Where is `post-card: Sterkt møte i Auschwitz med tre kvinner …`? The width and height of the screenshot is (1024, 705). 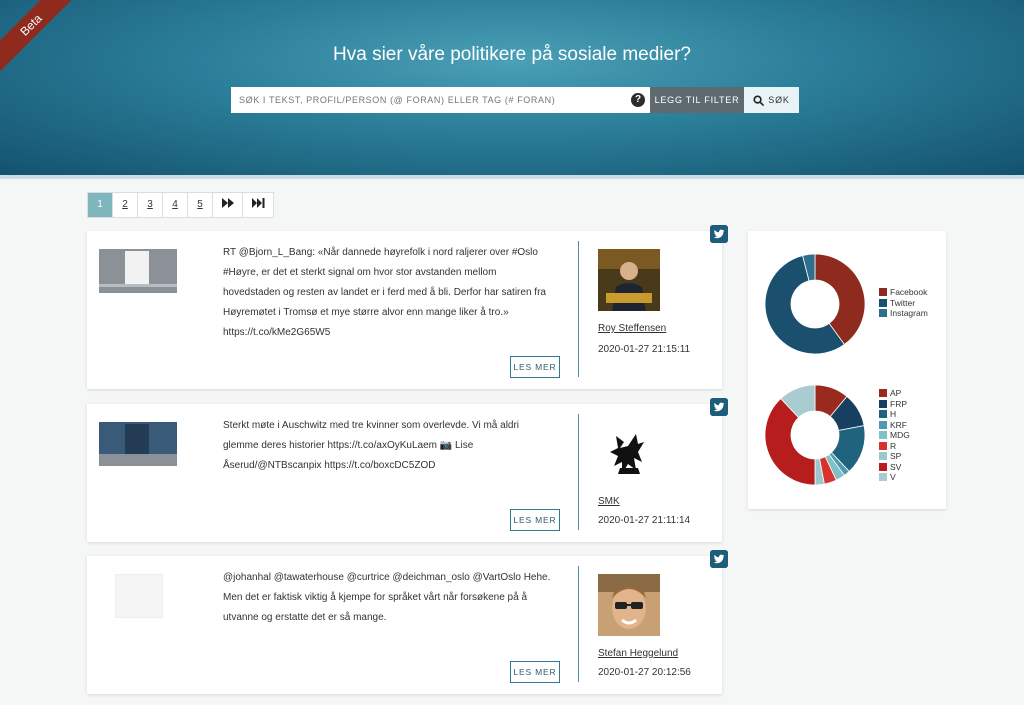
post-card: Sterkt møte i Auschwitz med tre kvinner … is located at coordinates (407, 470).